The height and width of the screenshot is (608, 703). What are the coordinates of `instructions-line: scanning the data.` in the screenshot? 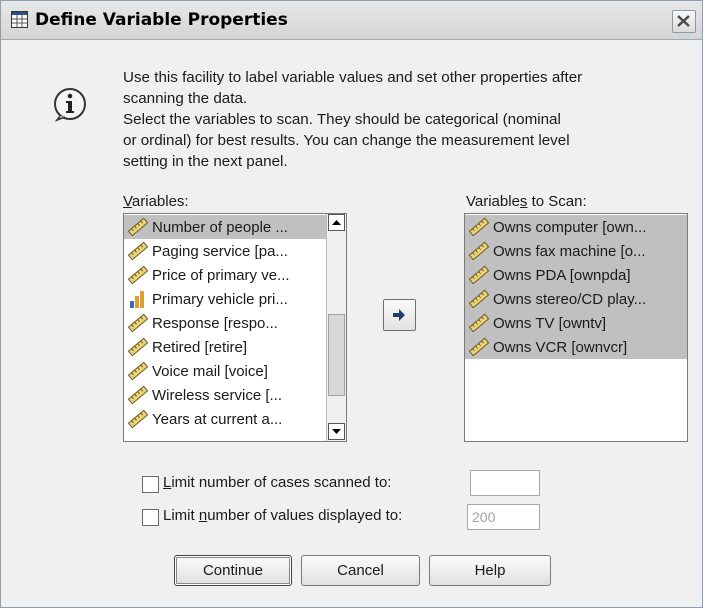 It's located at (185, 98).